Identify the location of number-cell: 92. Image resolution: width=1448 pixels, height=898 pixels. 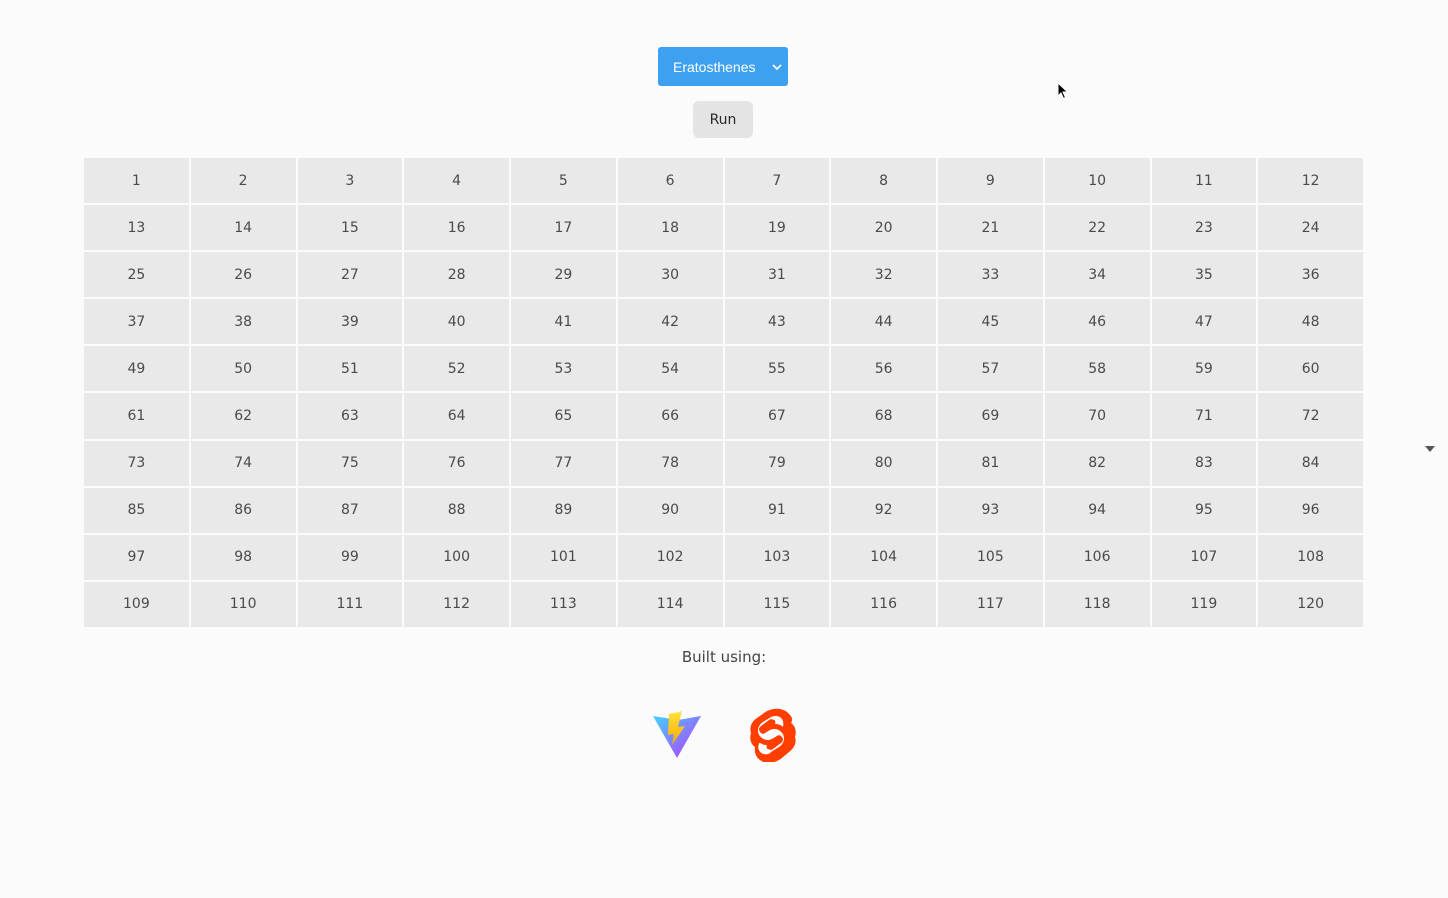
(883, 510).